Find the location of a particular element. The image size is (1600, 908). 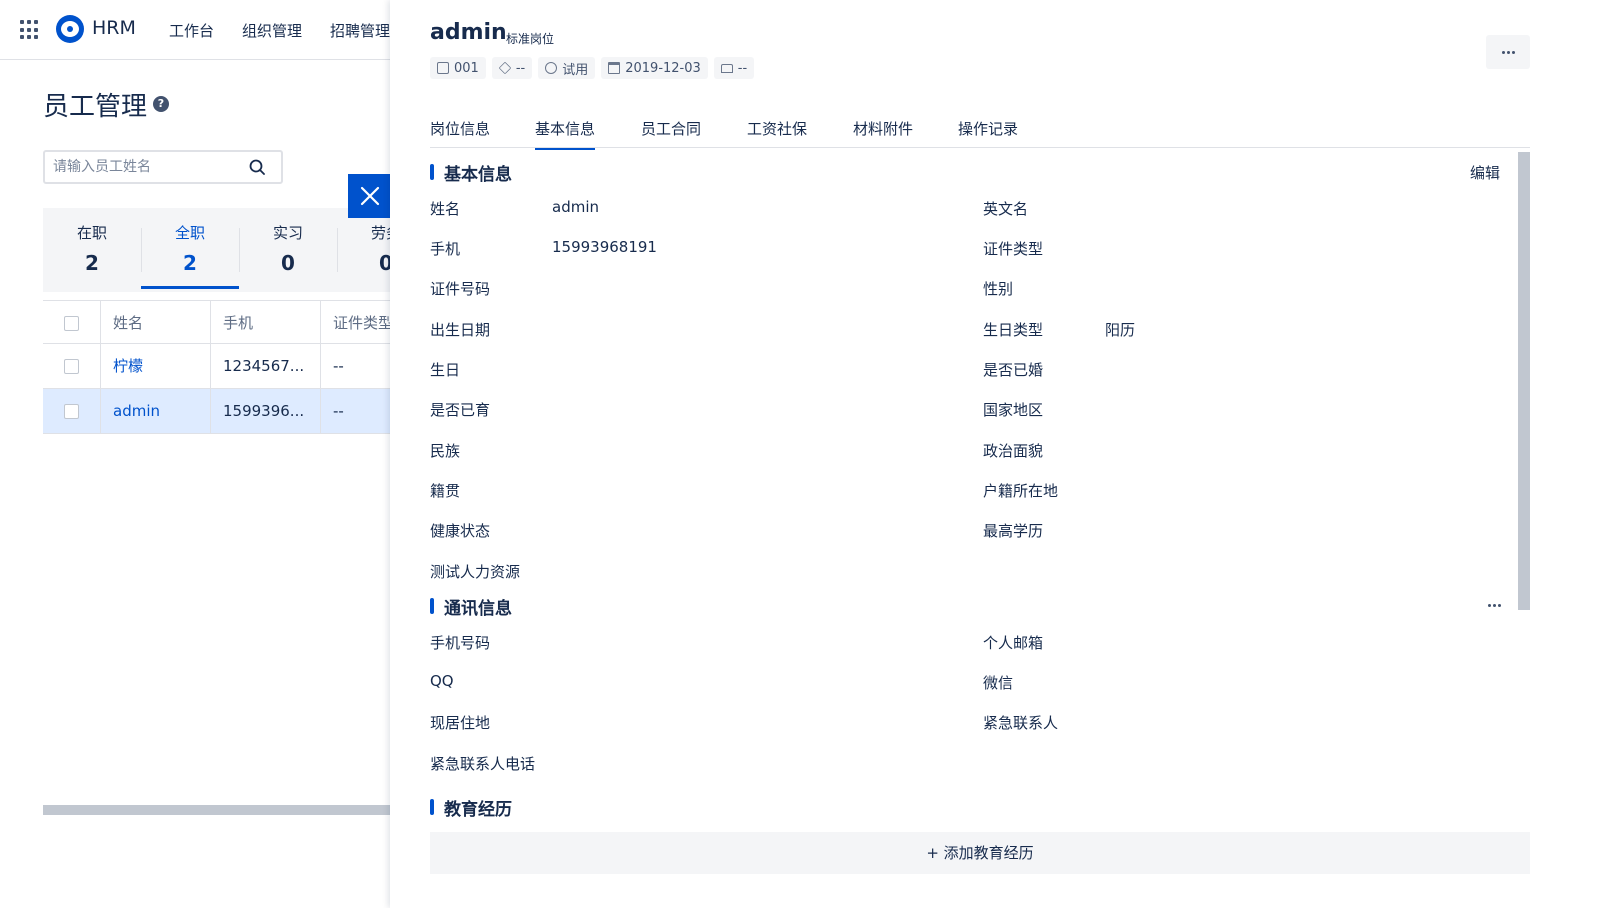

field-label: 微信 is located at coordinates (998, 683).